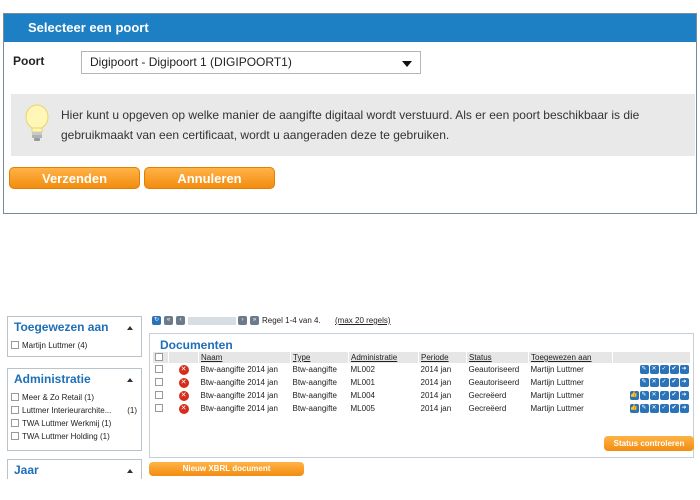 The height and width of the screenshot is (500, 700). I want to click on lightbulb-icon, so click(37, 122).